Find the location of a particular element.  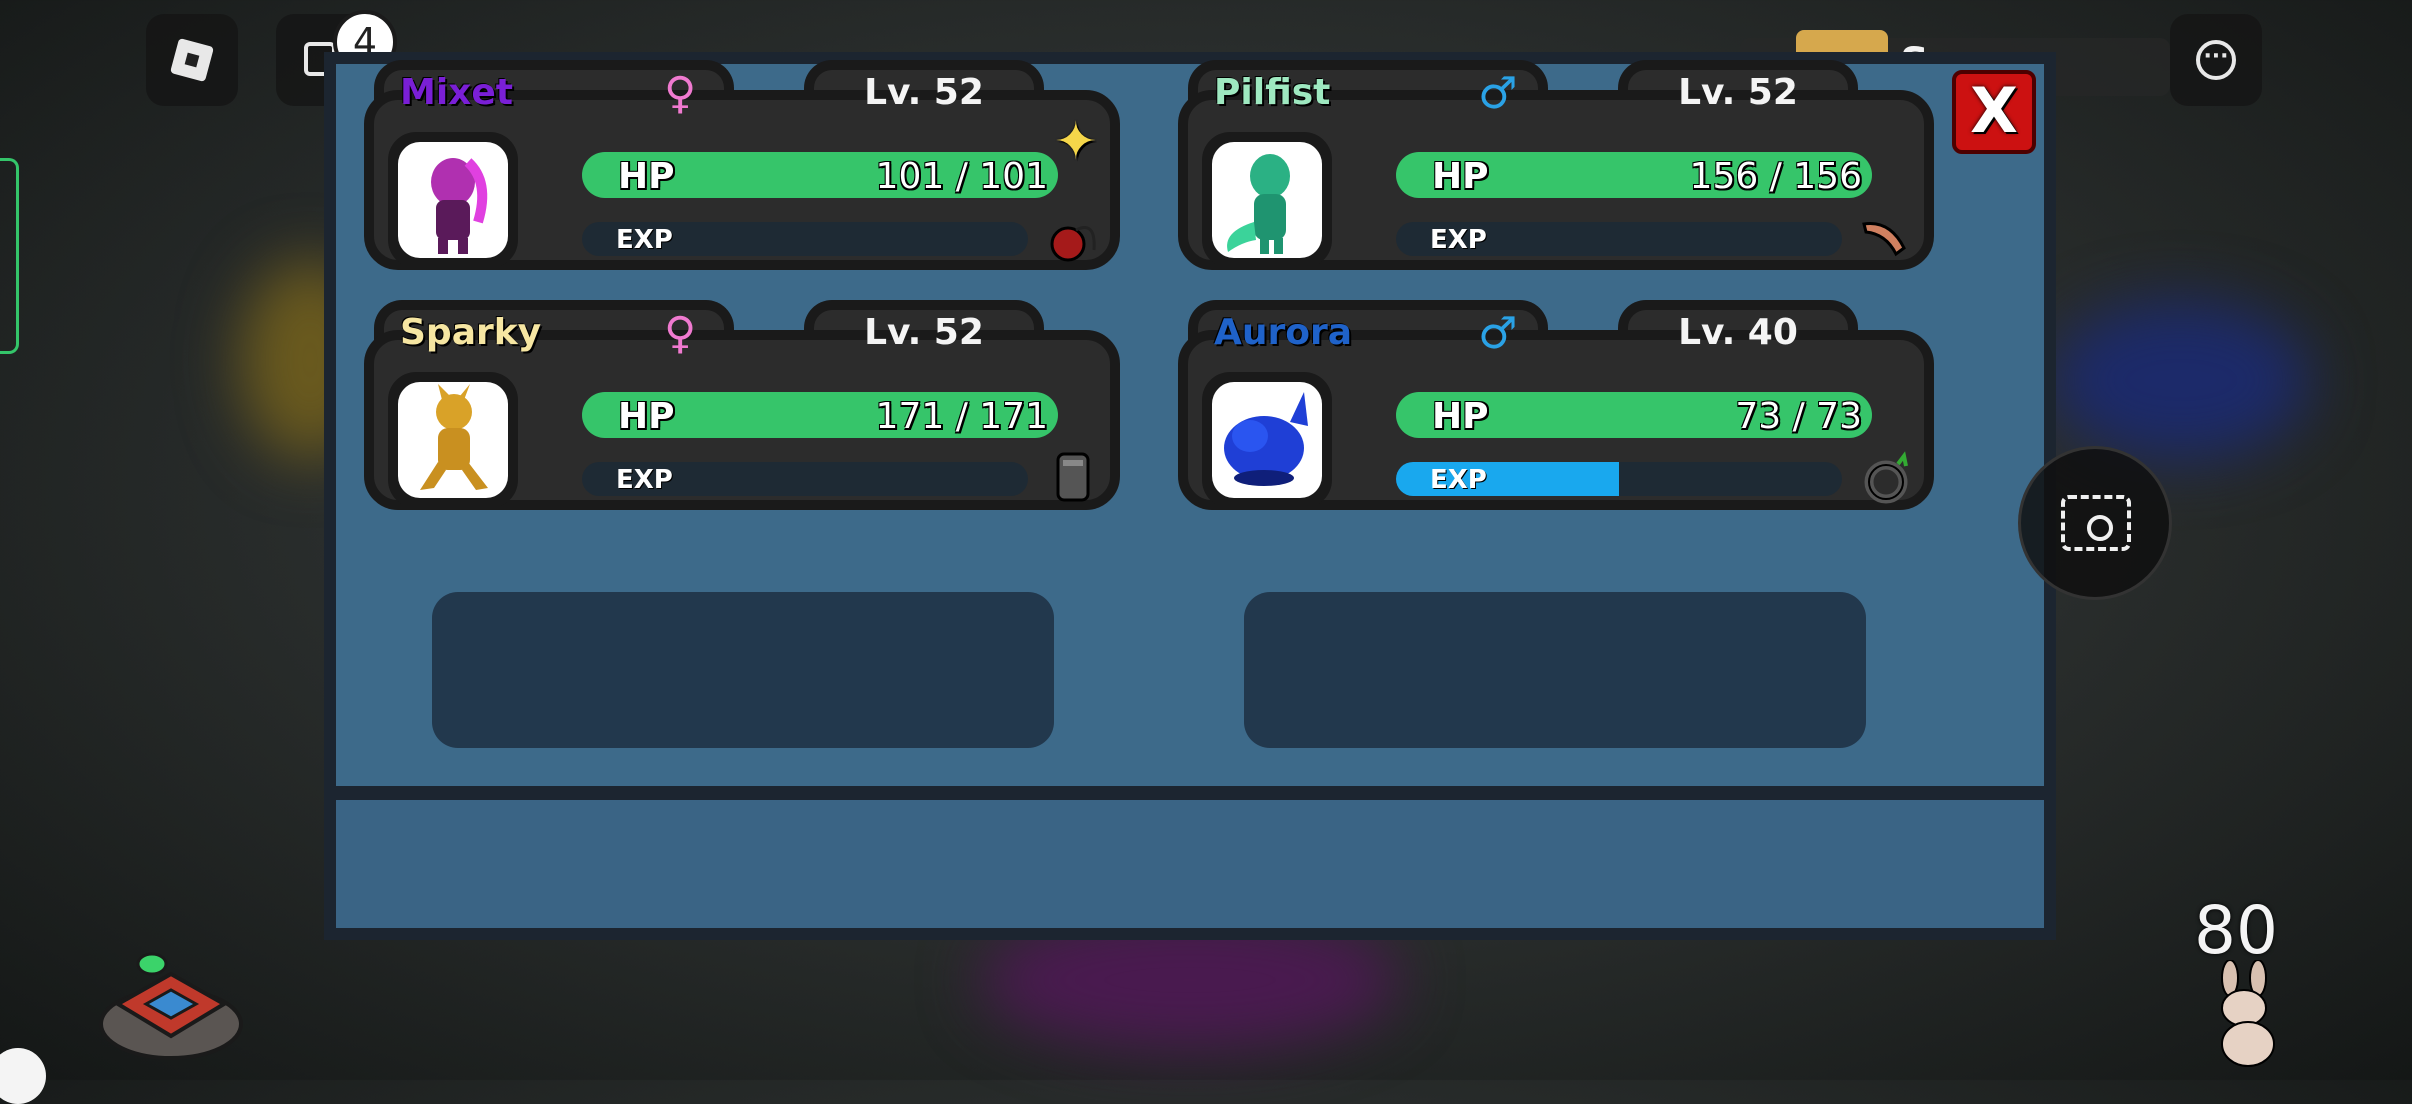

pet-device-icon is located at coordinates (171, 1004).